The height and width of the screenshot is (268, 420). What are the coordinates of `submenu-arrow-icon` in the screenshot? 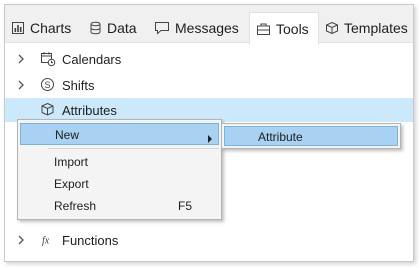 It's located at (210, 138).